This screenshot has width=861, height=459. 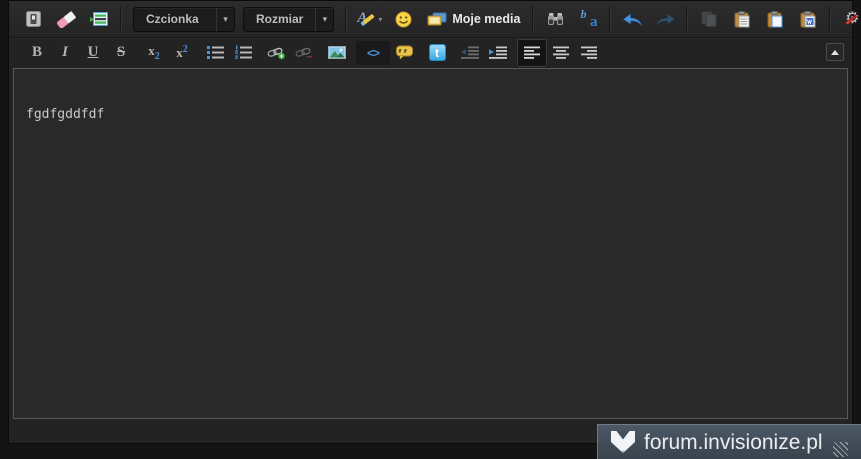 What do you see at coordinates (280, 19) in the screenshot?
I see `size-dropdown-label: Rozmiar` at bounding box center [280, 19].